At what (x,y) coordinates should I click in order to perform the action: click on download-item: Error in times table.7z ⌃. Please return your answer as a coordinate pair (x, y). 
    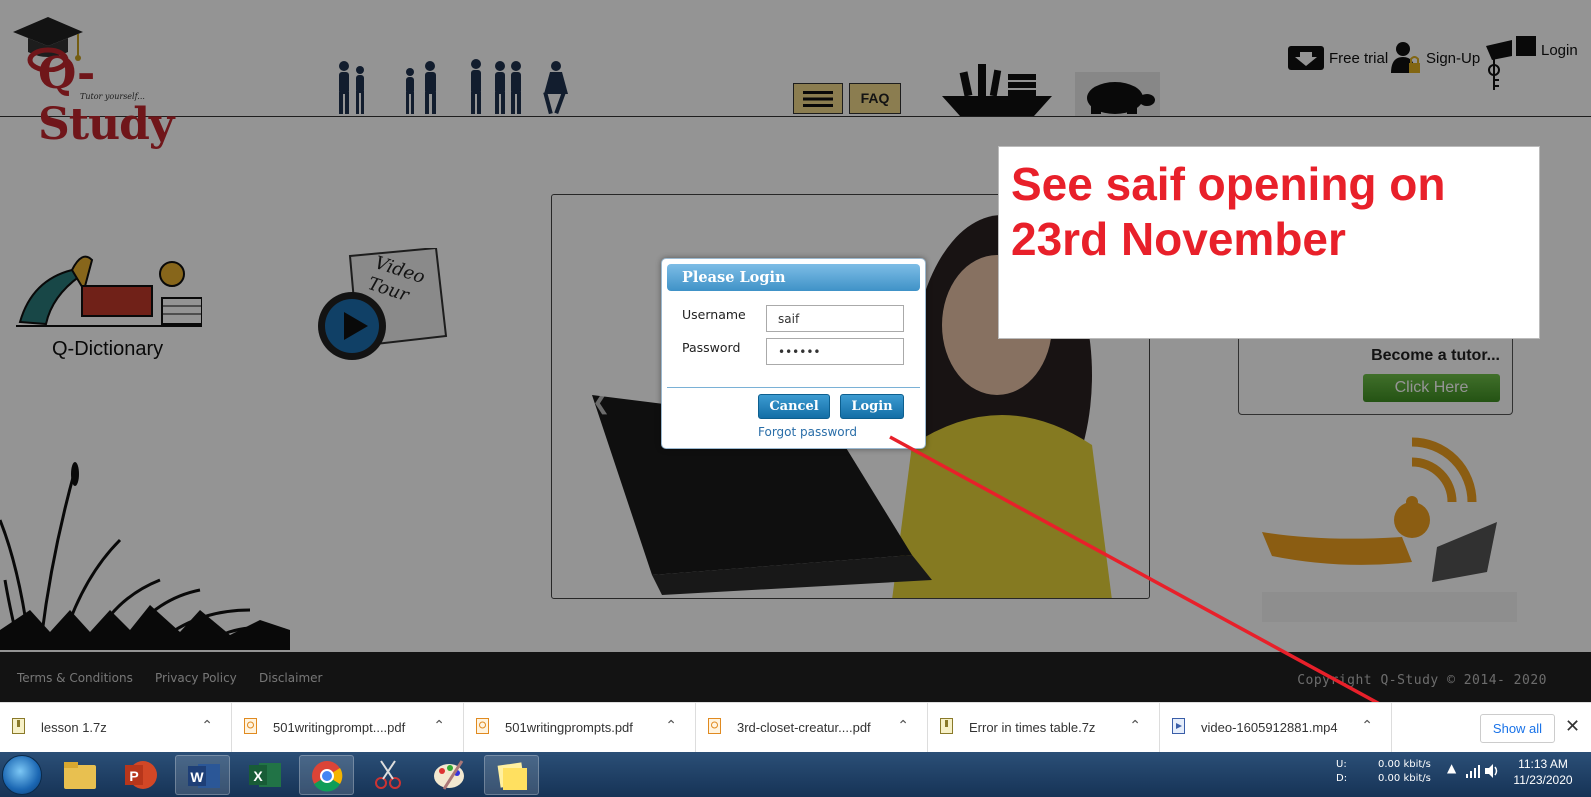
    Looking at the image, I should click on (1044, 728).